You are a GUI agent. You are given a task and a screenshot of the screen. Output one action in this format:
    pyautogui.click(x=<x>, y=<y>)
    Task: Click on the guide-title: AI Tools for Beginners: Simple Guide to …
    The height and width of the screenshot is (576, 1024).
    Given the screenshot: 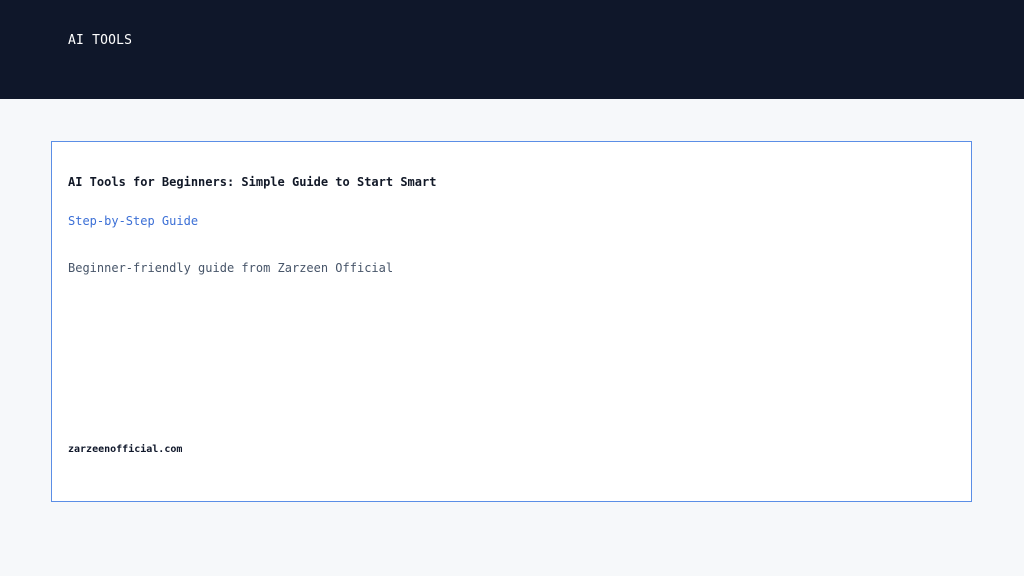 What is the action you would take?
    pyautogui.click(x=252, y=182)
    